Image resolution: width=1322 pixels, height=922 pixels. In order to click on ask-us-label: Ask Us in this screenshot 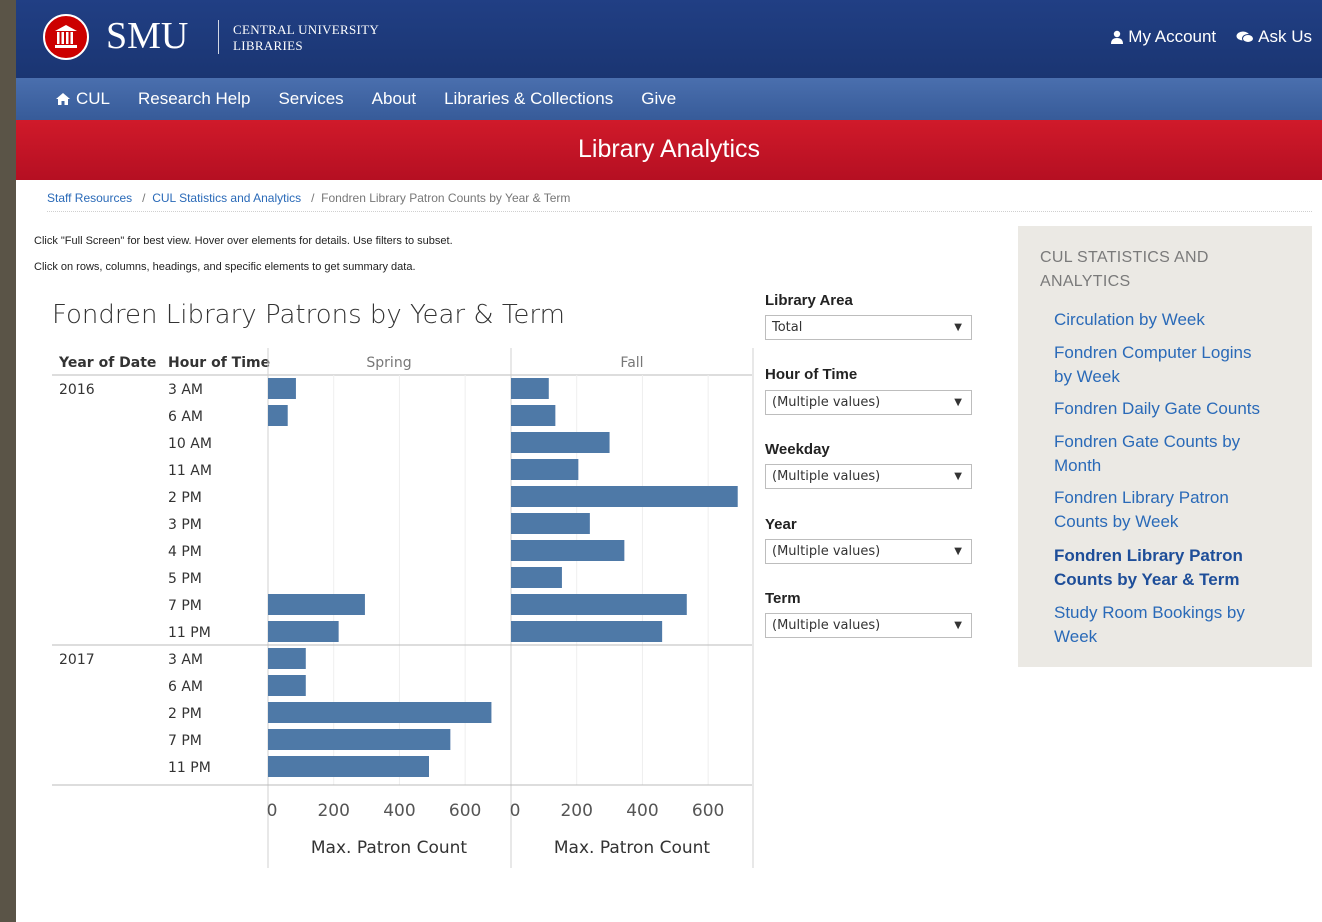, I will do `click(1285, 36)`.